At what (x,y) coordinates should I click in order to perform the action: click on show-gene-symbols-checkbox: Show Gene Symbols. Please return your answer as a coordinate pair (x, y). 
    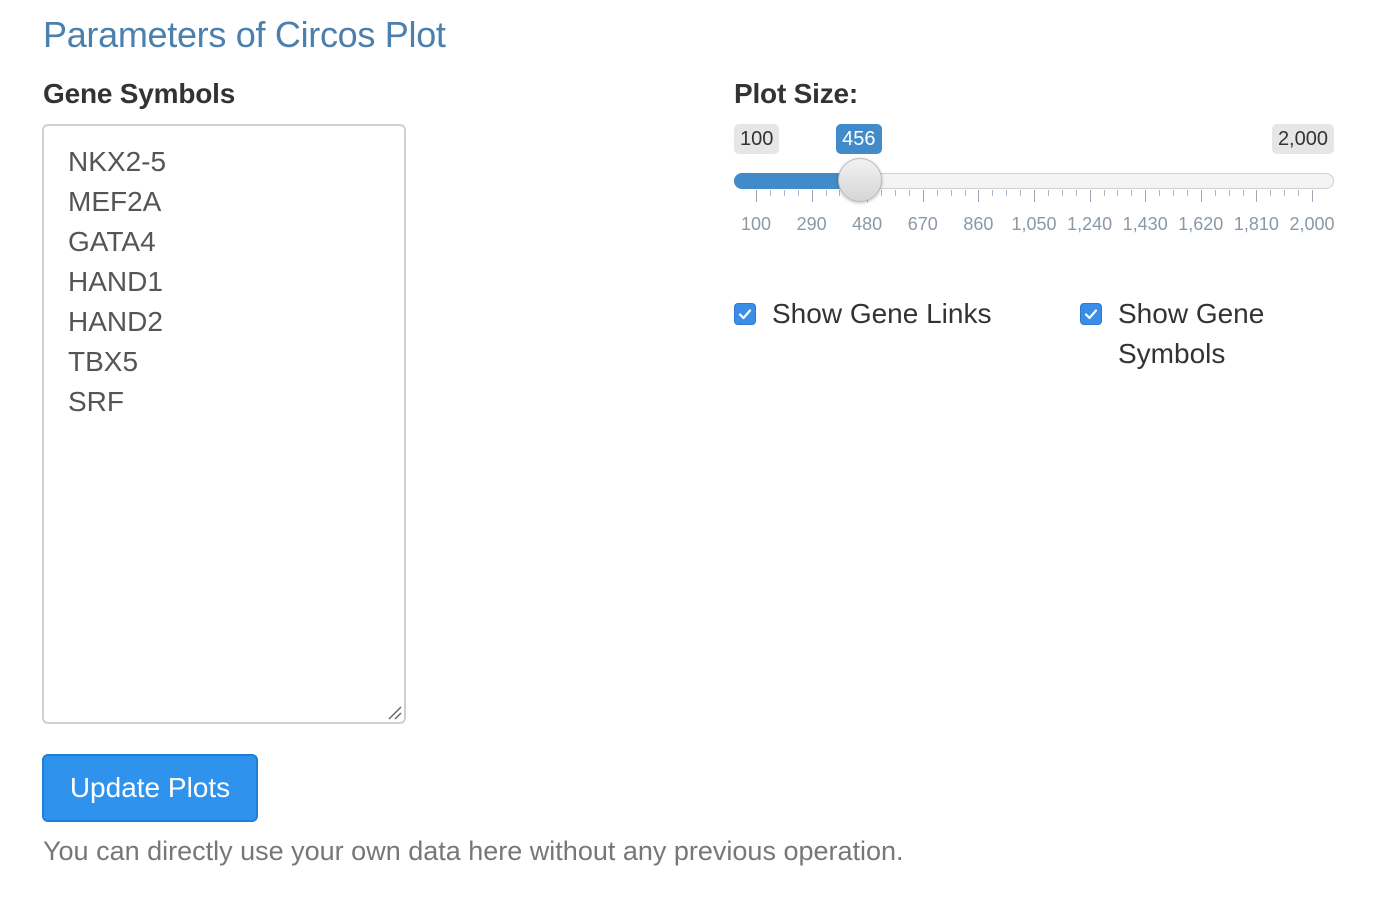
    Looking at the image, I should click on (1210, 334).